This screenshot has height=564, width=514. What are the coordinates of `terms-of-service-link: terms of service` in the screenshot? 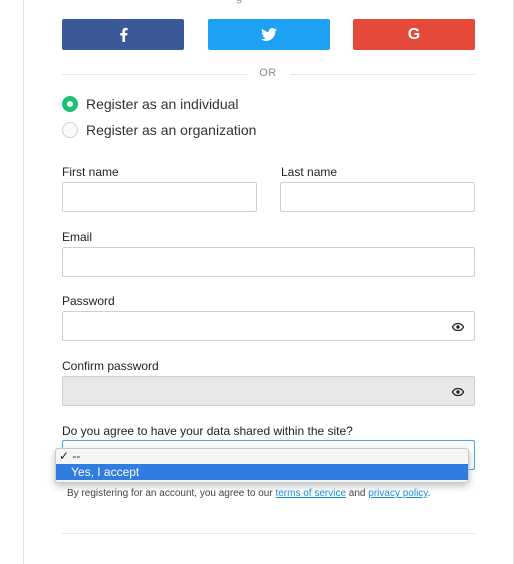 It's located at (310, 493).